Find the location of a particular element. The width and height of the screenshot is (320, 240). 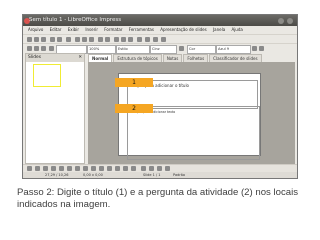

rectangle-icon is located at coordinates (53, 168).